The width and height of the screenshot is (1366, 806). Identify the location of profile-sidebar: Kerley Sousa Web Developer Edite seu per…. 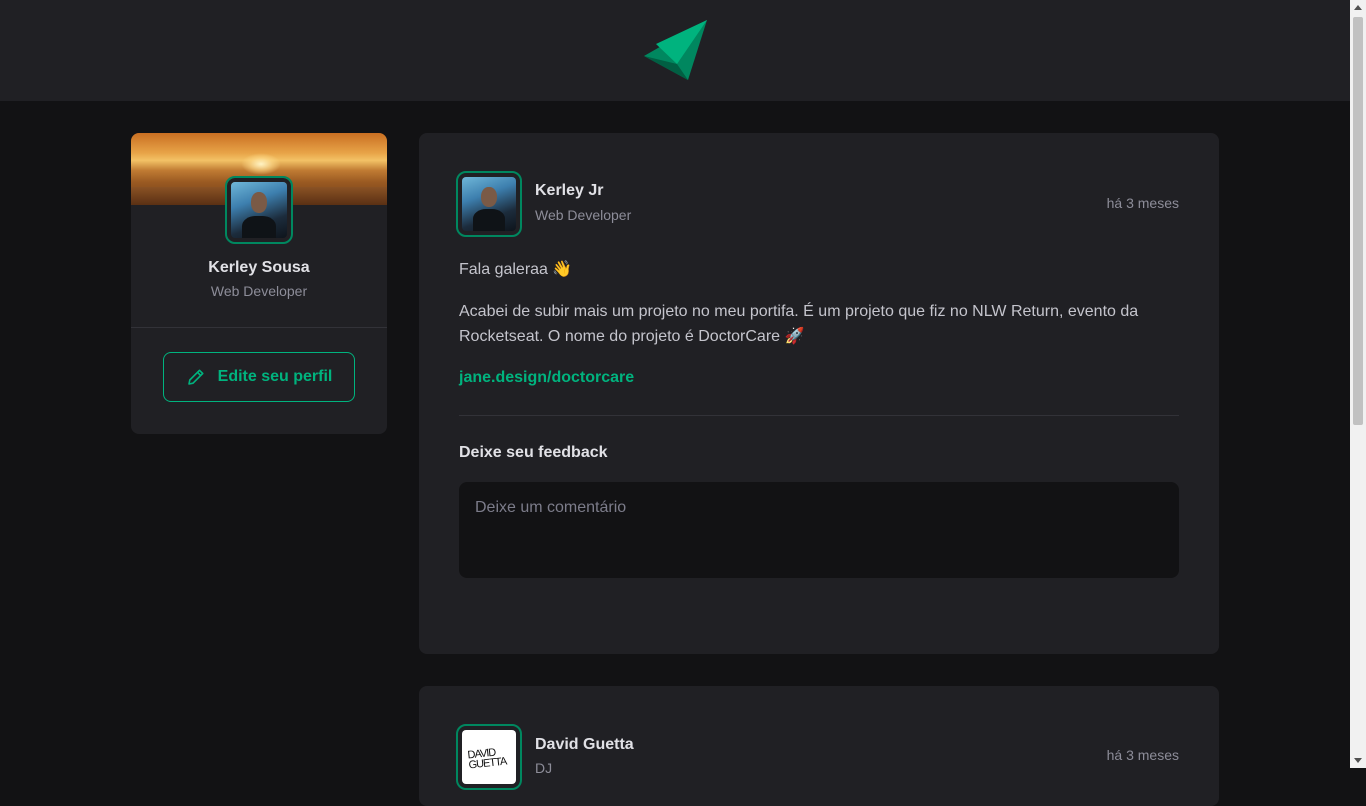
(259, 283).